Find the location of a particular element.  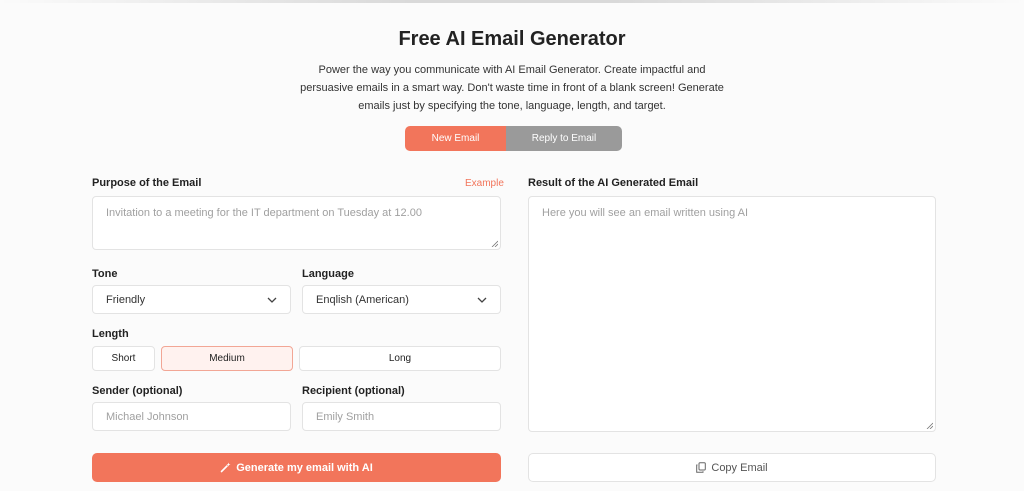

mode-toggle: New Email Reply to Email is located at coordinates (513, 138).